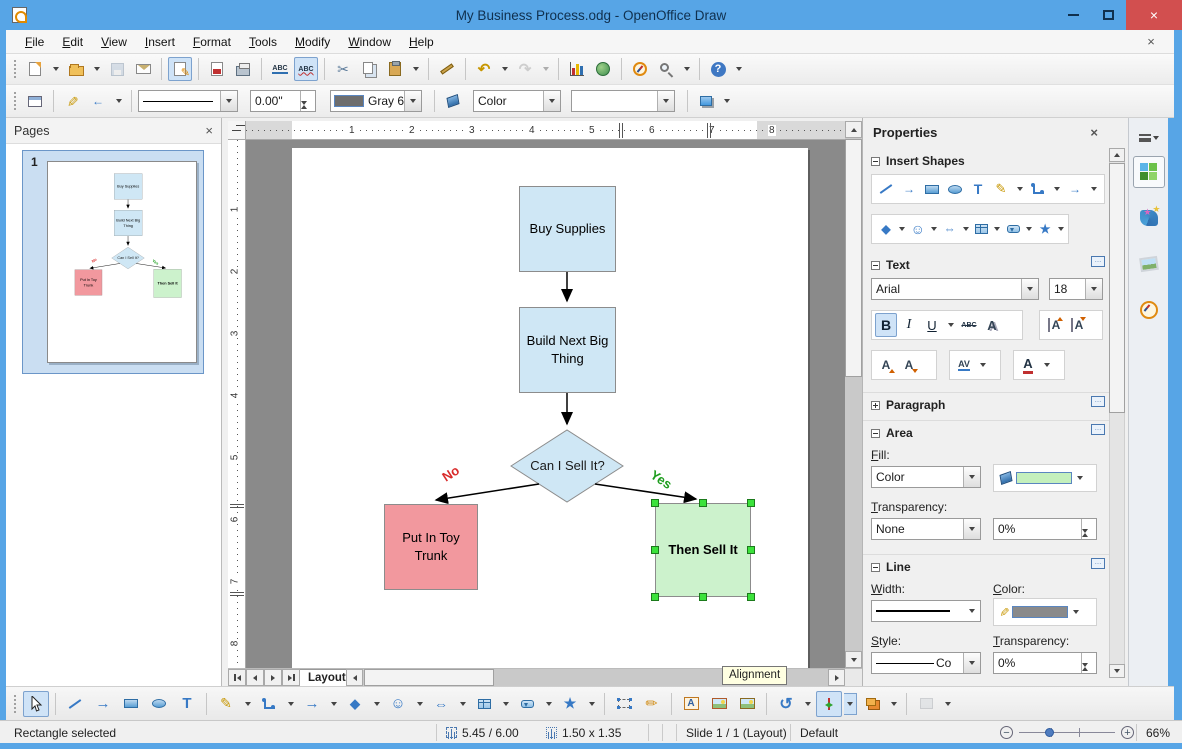 This screenshot has width=1182, height=749. Describe the element at coordinates (890, 265) in the screenshot. I see `text-section-header: Text` at that location.